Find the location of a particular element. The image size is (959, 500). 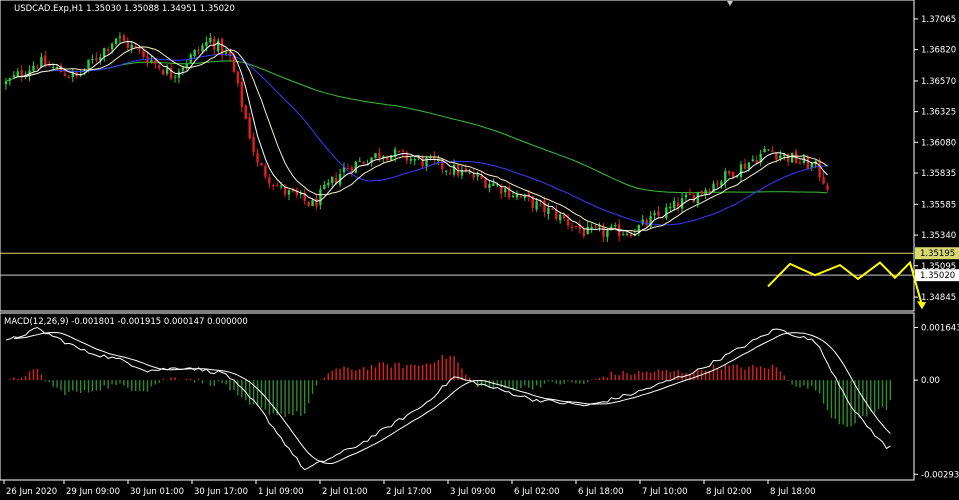

price-tick-label: 1.36820 is located at coordinates (938, 51).